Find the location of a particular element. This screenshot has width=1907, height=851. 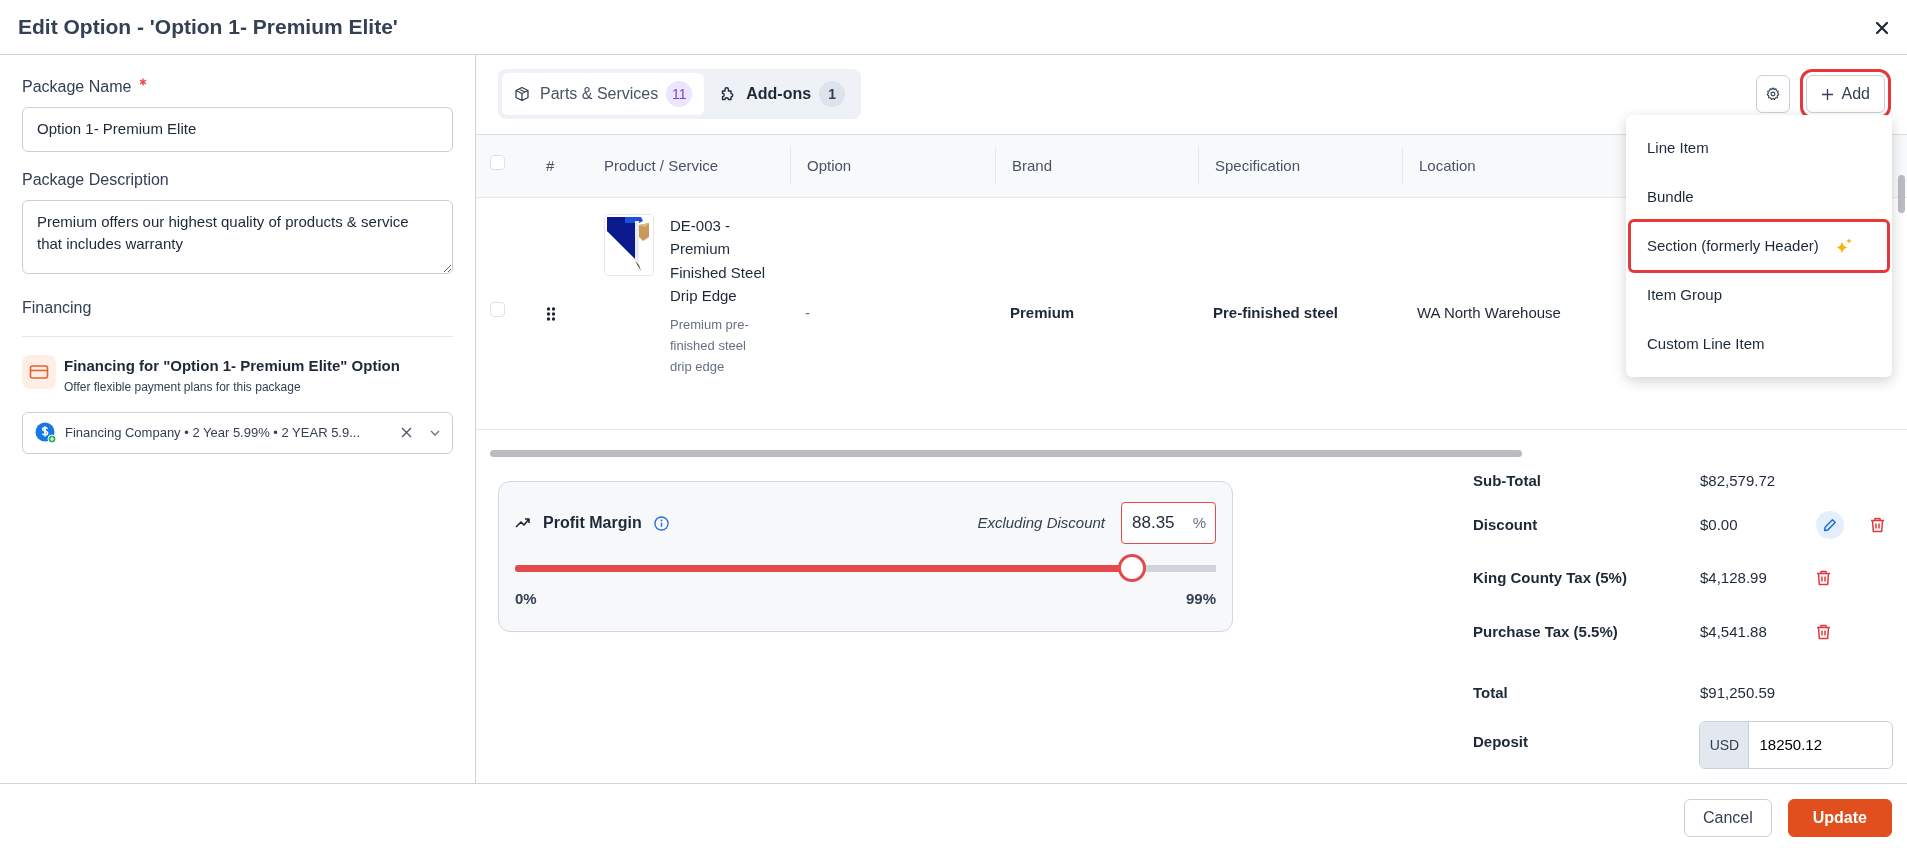

menu-item: Section (formerly Header) is located at coordinates (1759, 246).